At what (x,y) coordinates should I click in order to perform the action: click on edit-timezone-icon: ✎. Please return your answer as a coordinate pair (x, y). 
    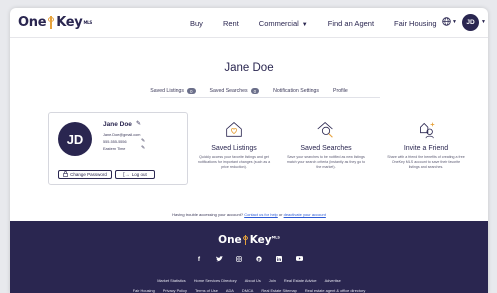
    Looking at the image, I should click on (143, 148).